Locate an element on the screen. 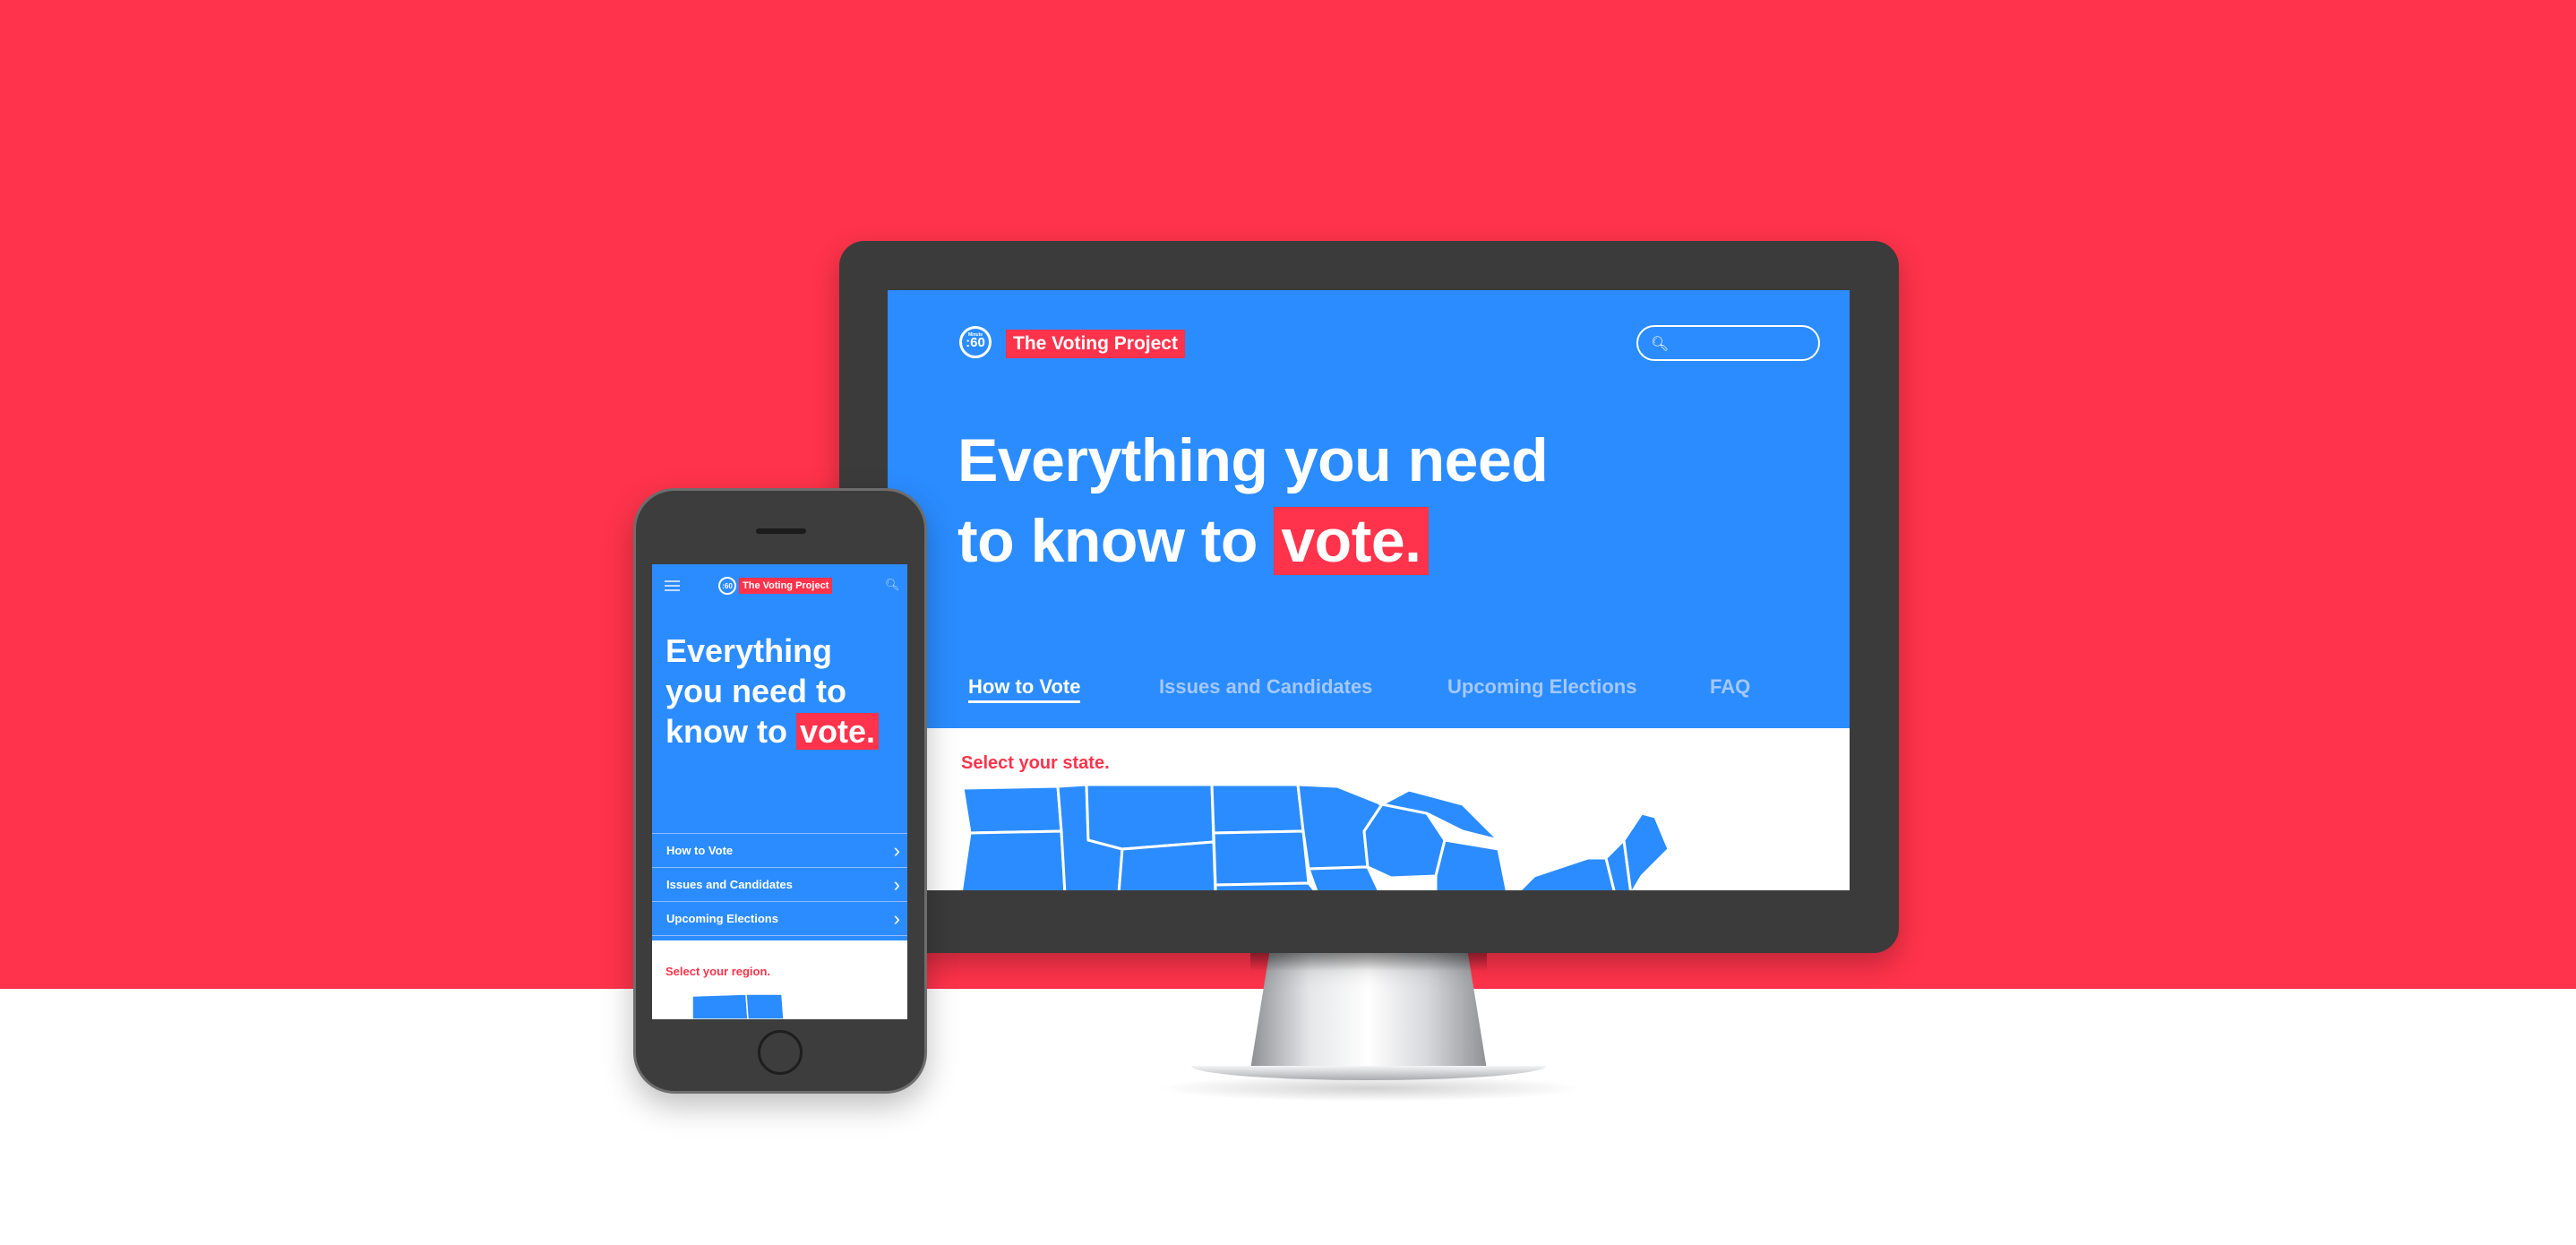 This screenshot has width=2576, height=1245. state-new-york is located at coordinates (1566, 873).